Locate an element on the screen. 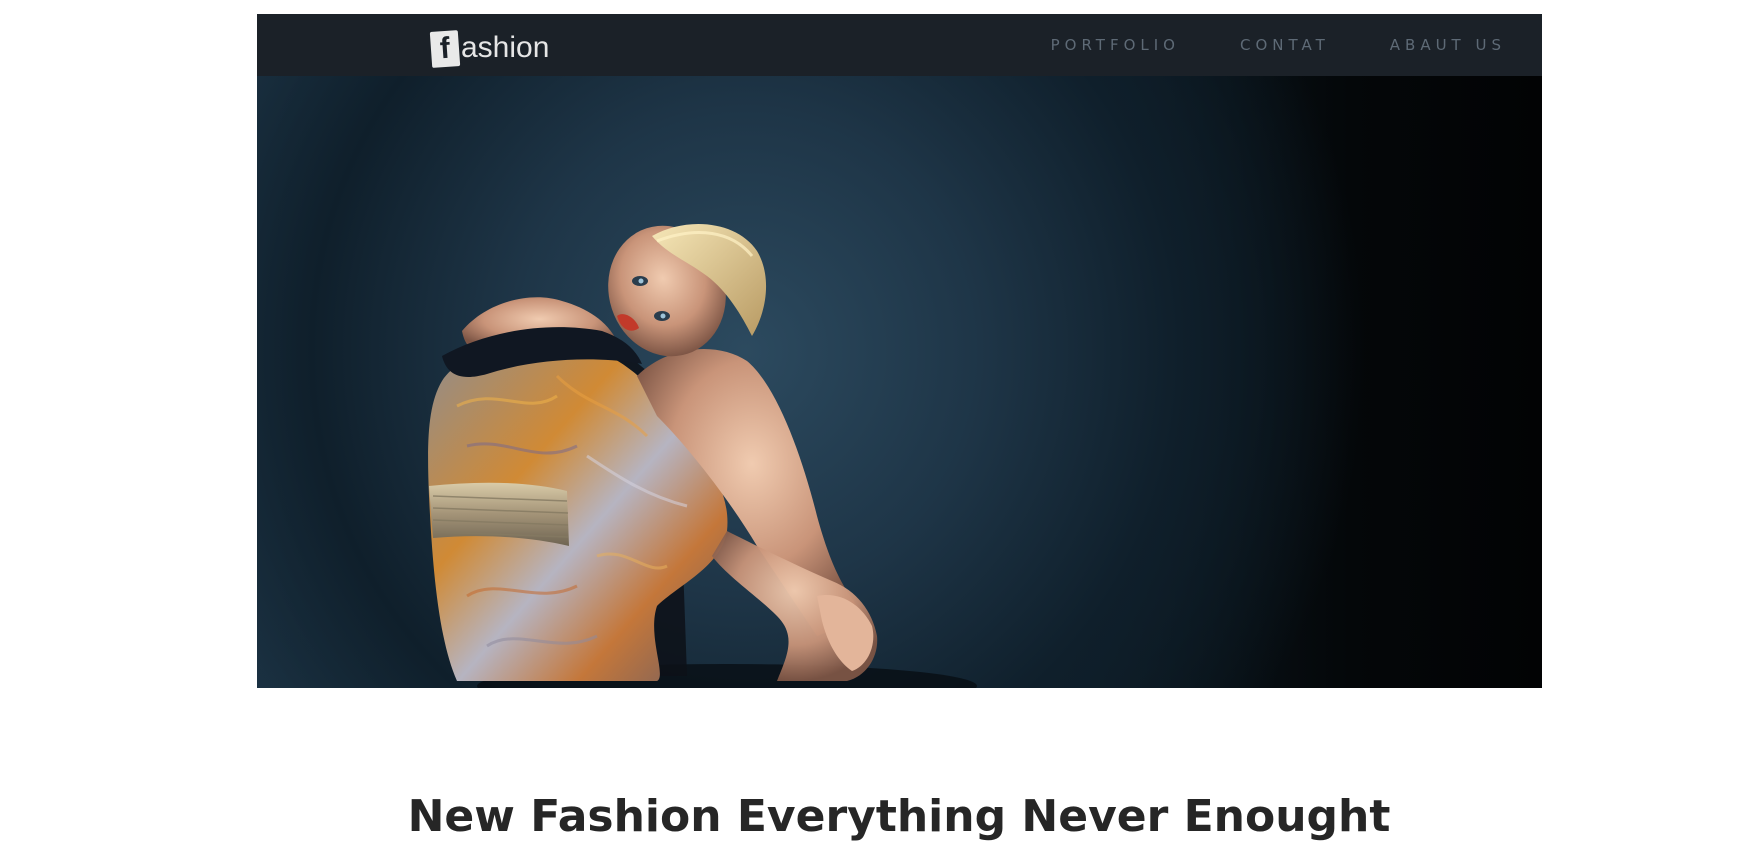  page-headline: New Fashion Everything Never Enought is located at coordinates (899, 816).